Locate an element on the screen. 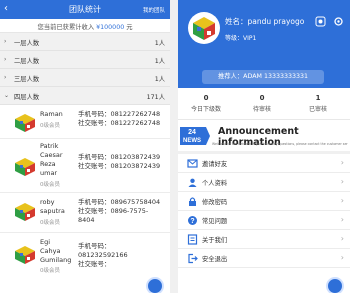 The width and height of the screenshot is (350, 293). invite-icon is located at coordinates (192, 163).